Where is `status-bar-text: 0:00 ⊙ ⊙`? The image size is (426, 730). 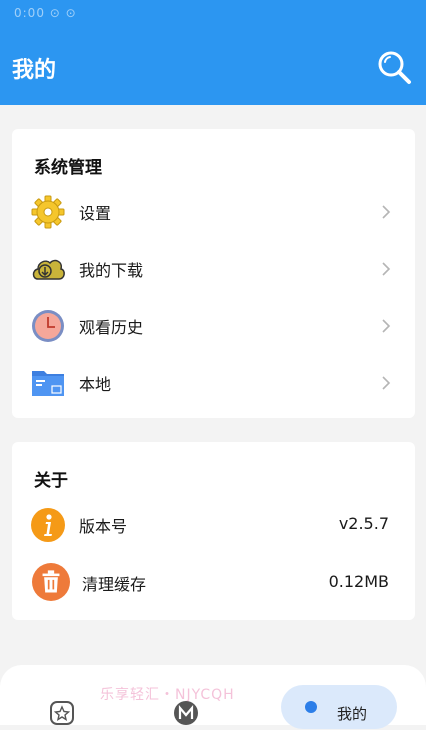 status-bar-text: 0:00 ⊙ ⊙ is located at coordinates (45, 13).